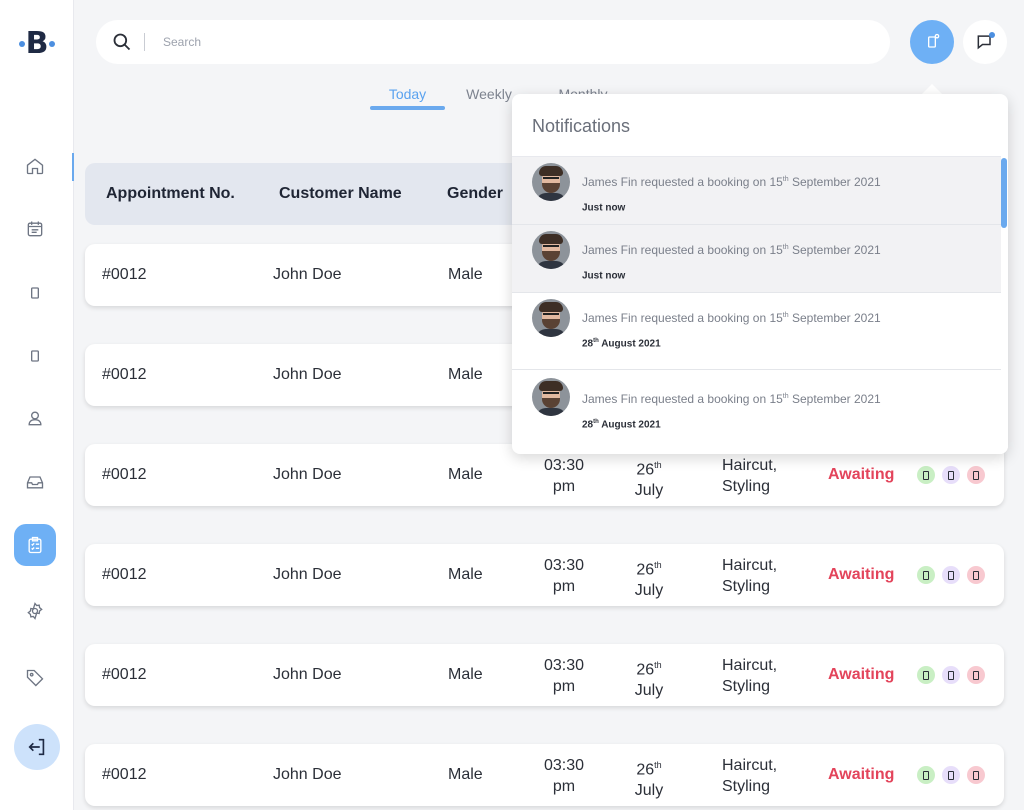  I want to click on sidebar-item-settings, so click(35, 611).